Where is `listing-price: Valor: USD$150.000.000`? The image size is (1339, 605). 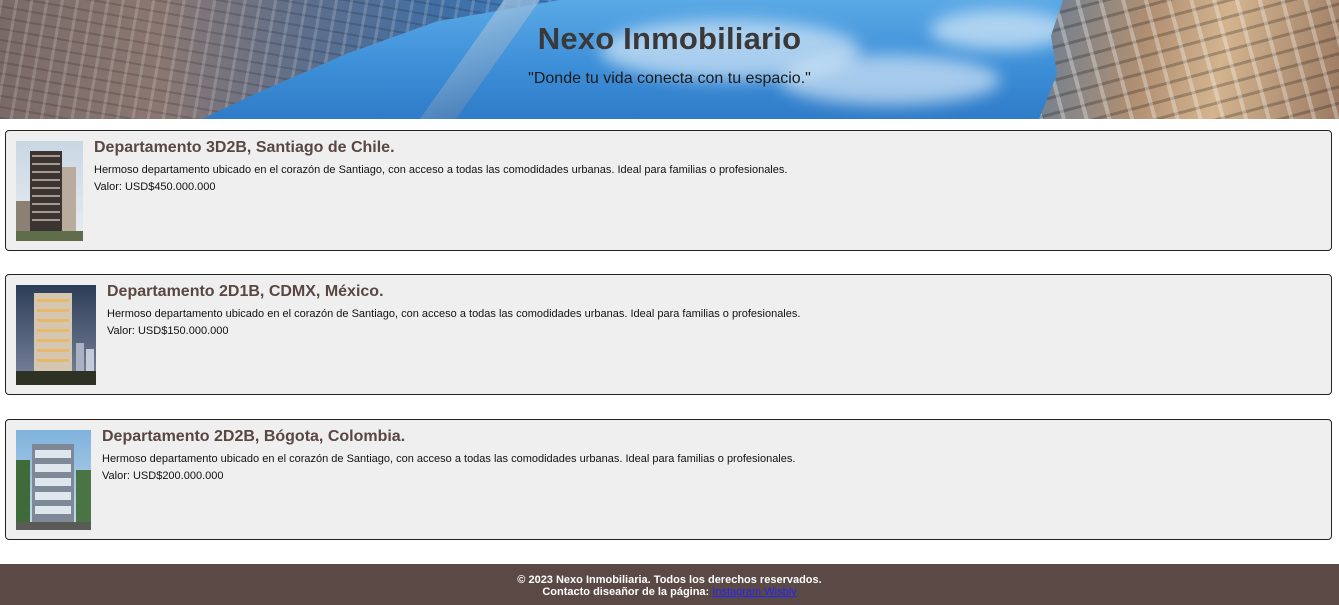 listing-price: Valor: USD$150.000.000 is located at coordinates (168, 331).